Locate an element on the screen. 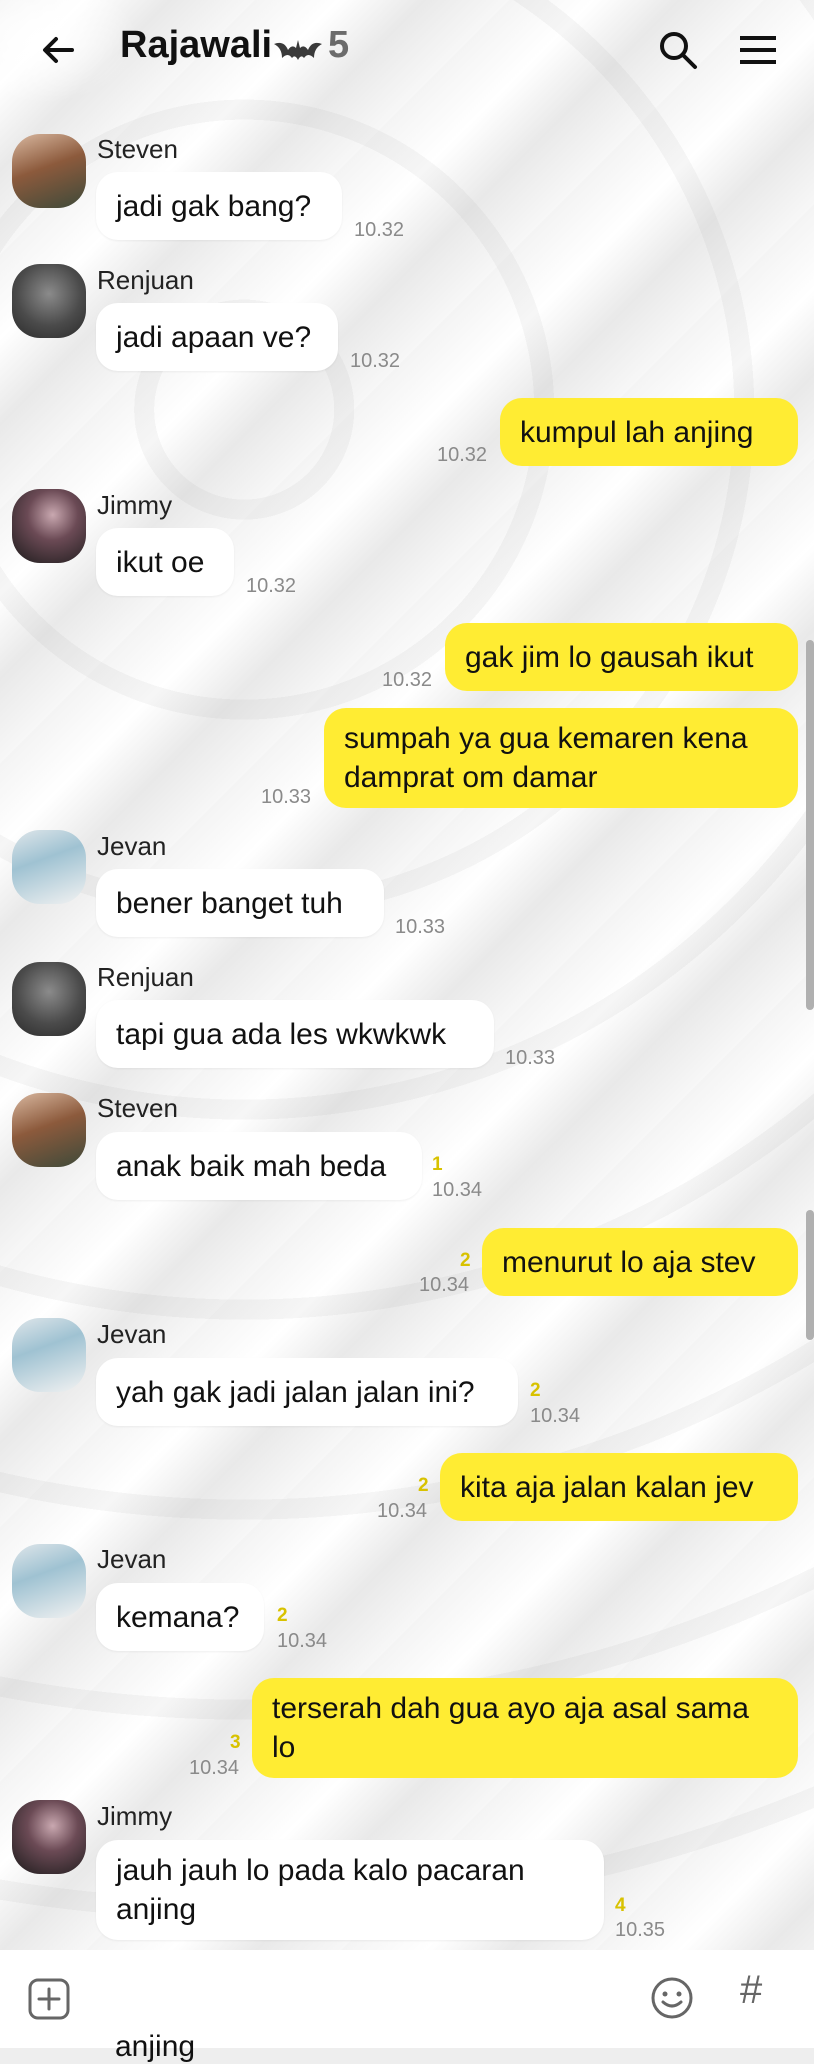 The height and width of the screenshot is (2064, 814). unread-count: 1 is located at coordinates (437, 1164).